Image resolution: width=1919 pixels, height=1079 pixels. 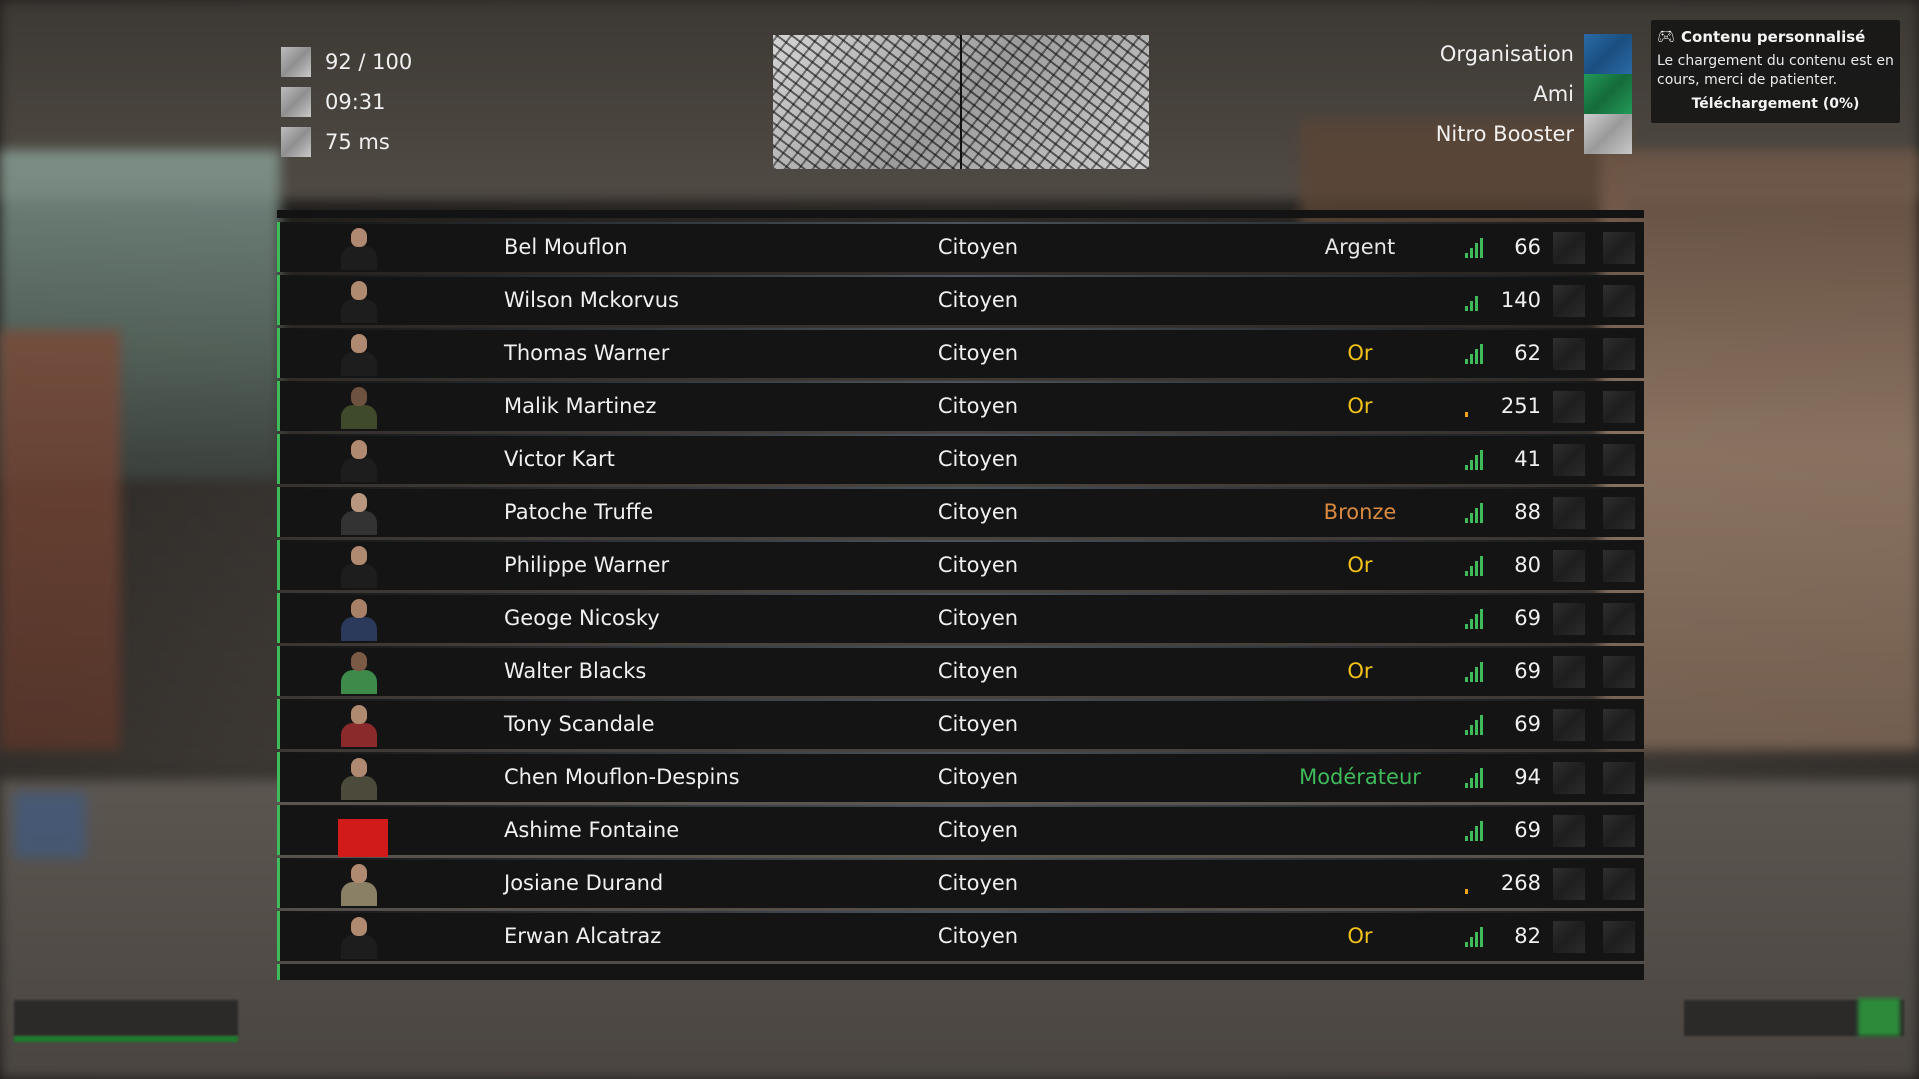 I want to click on hud-player-panel, so click(x=126, y=1018).